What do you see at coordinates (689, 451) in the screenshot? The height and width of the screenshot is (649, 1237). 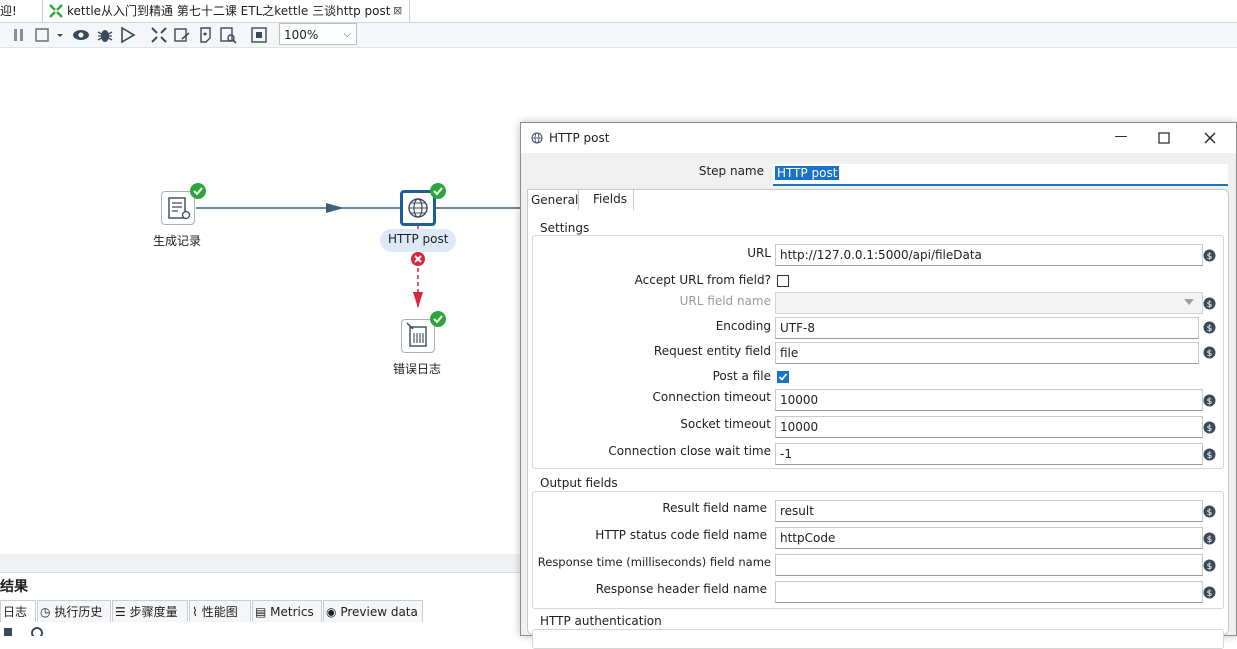 I see `close-wait-label: Connection close wait time` at bounding box center [689, 451].